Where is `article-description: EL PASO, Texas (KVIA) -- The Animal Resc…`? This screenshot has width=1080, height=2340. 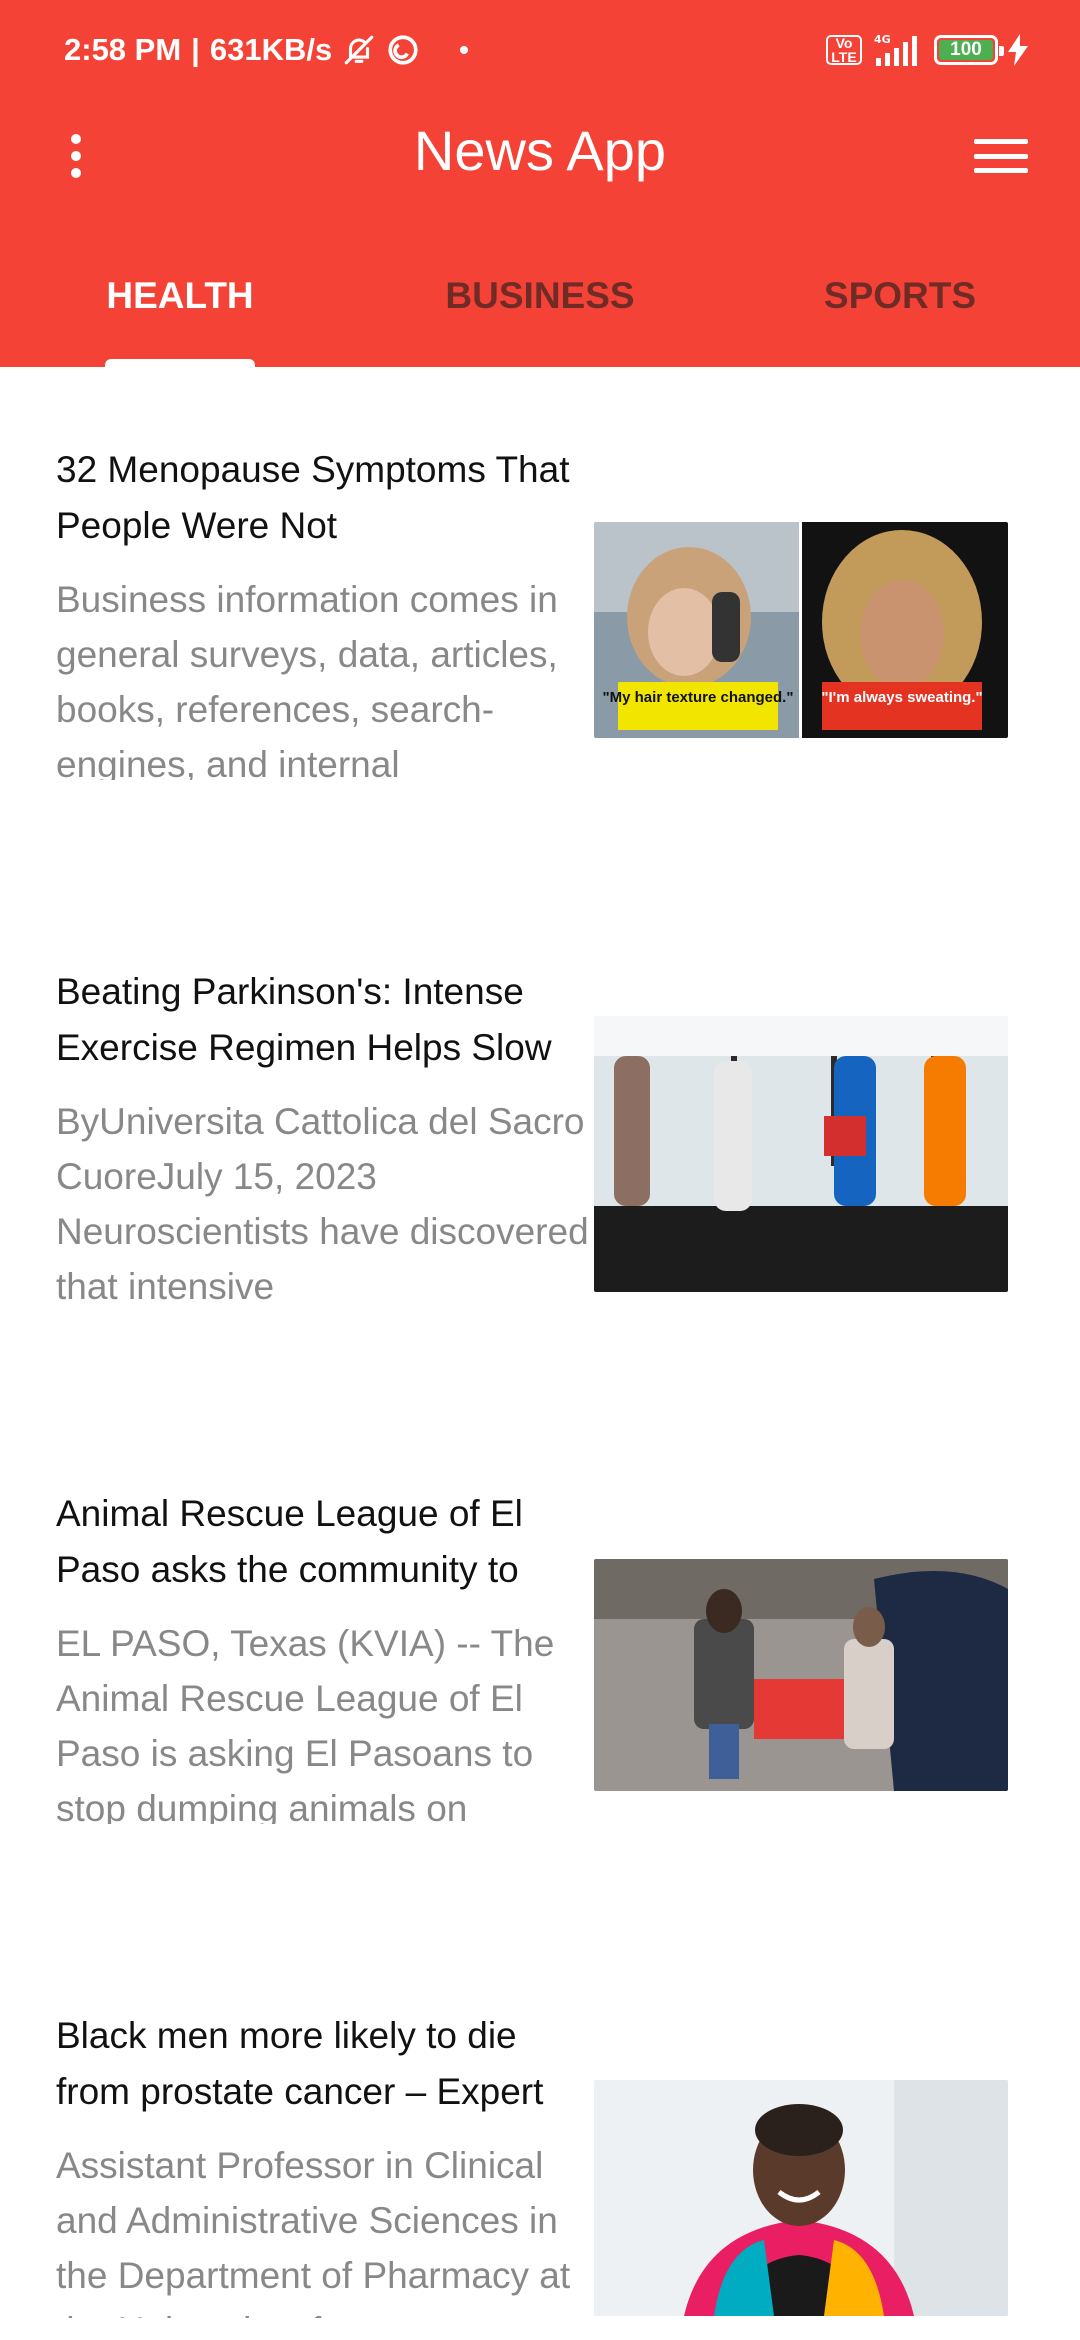 article-description: EL PASO, Texas (KVIA) -- The Animal Resc… is located at coordinates (305, 1723).